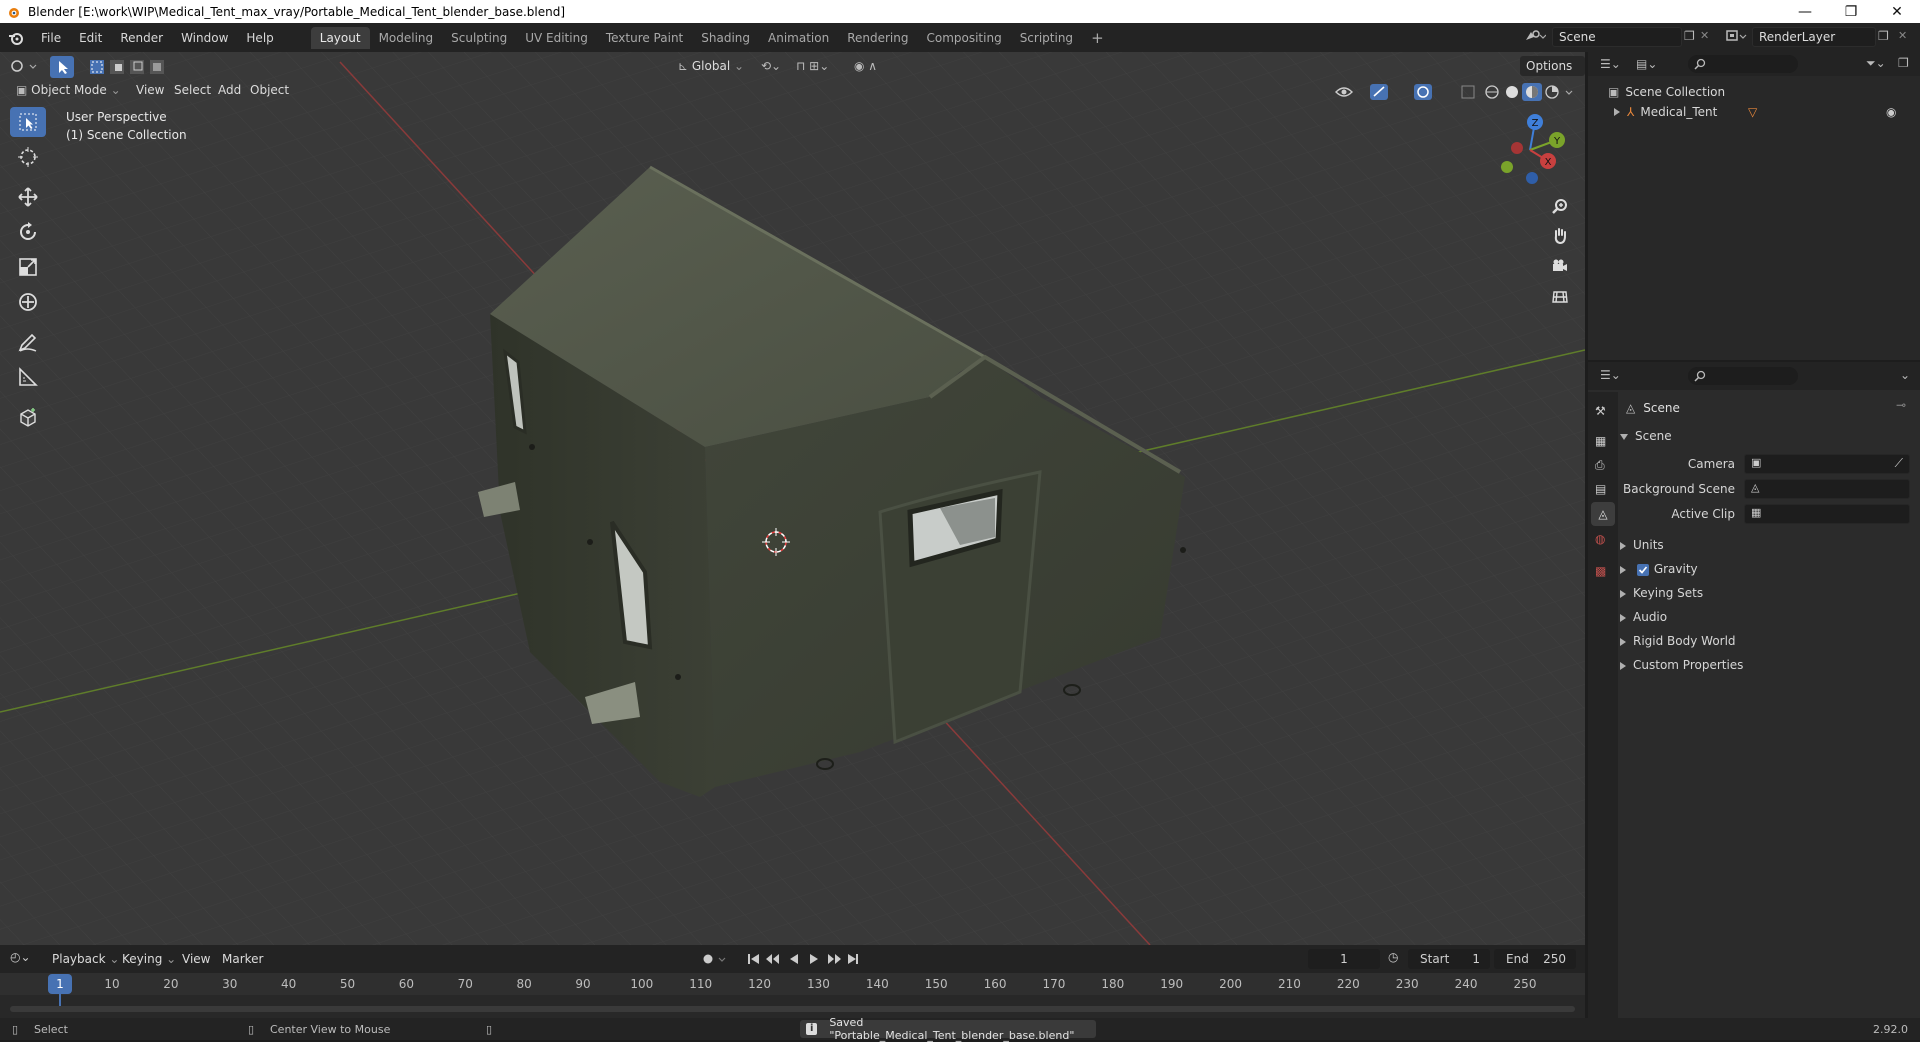  What do you see at coordinates (1765, 545) in the screenshot?
I see `panel-units: Units` at bounding box center [1765, 545].